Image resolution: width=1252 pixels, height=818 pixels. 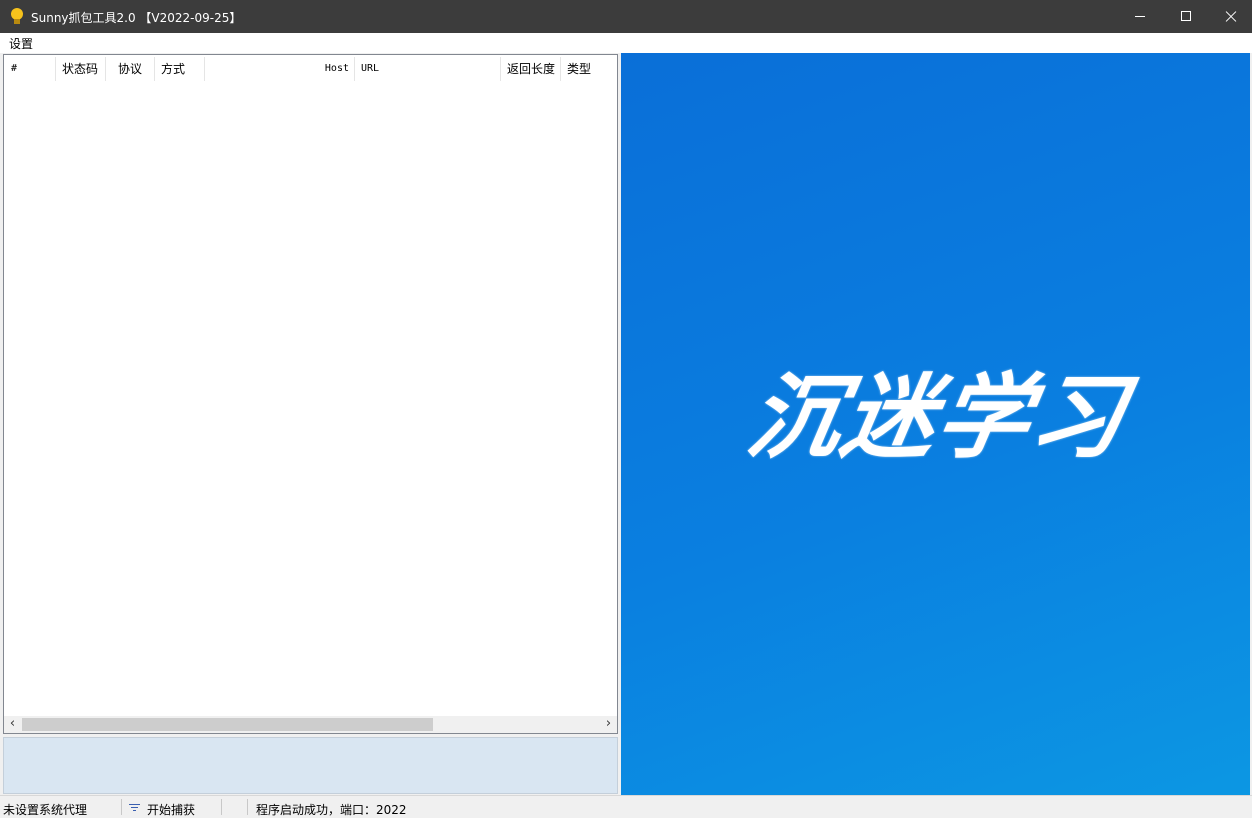 I want to click on menu-bar: 设置, so click(x=626, y=43).